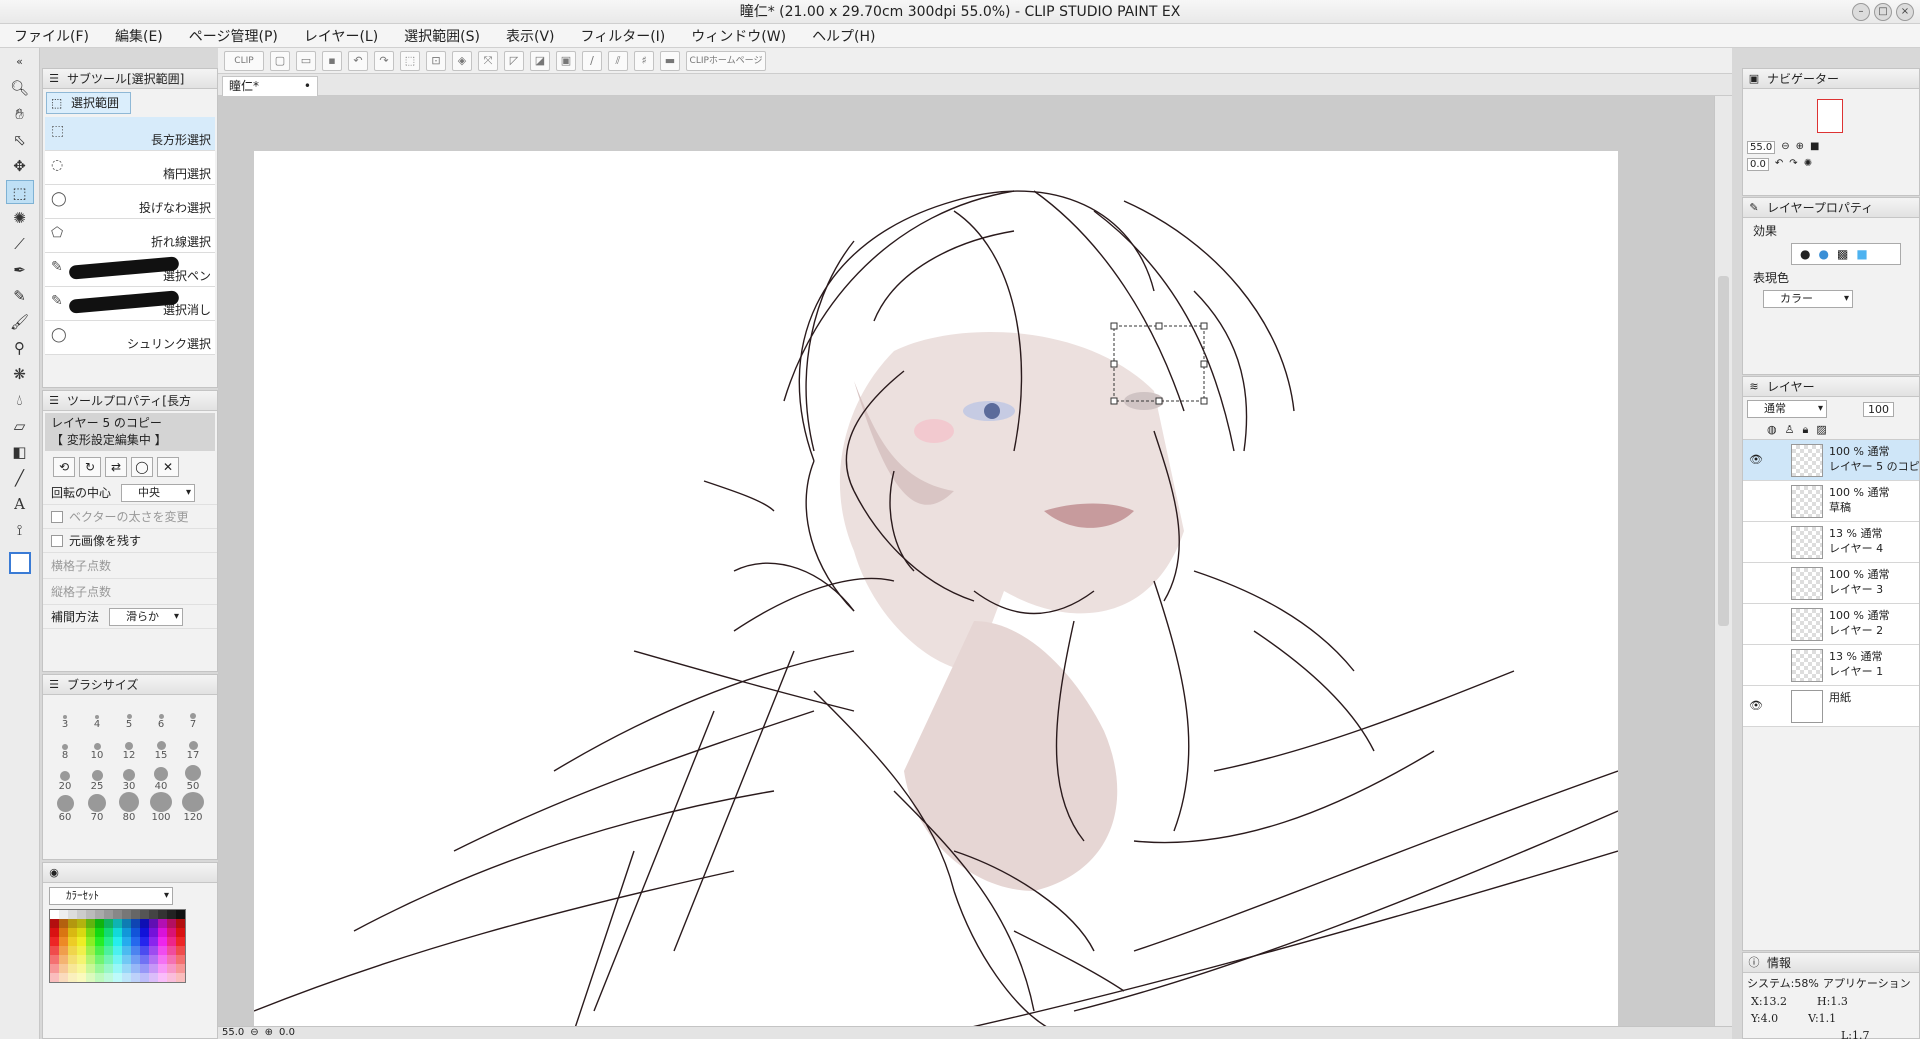  Describe the element at coordinates (332, 60) in the screenshot. I see `save-icon: ▪` at that location.